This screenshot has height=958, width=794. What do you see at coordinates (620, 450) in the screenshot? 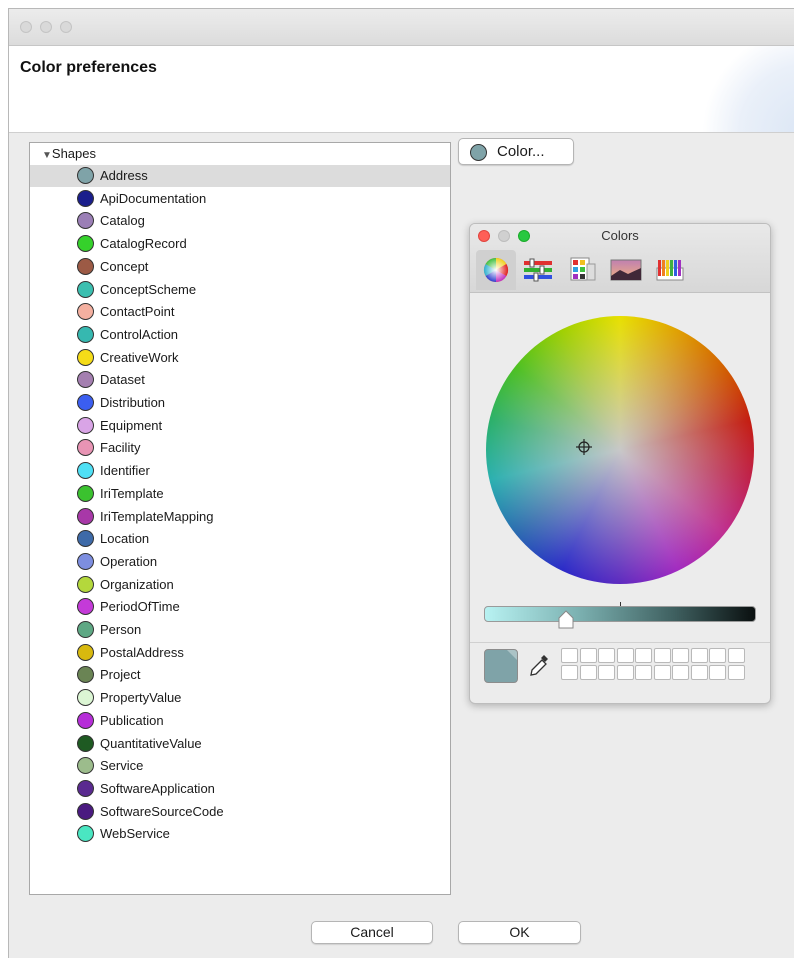
I see `color-wheel` at bounding box center [620, 450].